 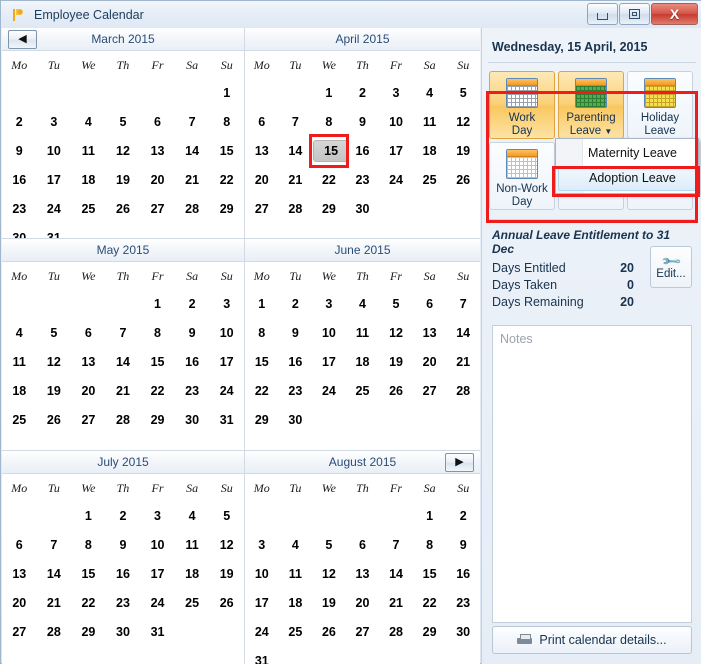 I want to click on notes-input: Notes, so click(x=592, y=474).